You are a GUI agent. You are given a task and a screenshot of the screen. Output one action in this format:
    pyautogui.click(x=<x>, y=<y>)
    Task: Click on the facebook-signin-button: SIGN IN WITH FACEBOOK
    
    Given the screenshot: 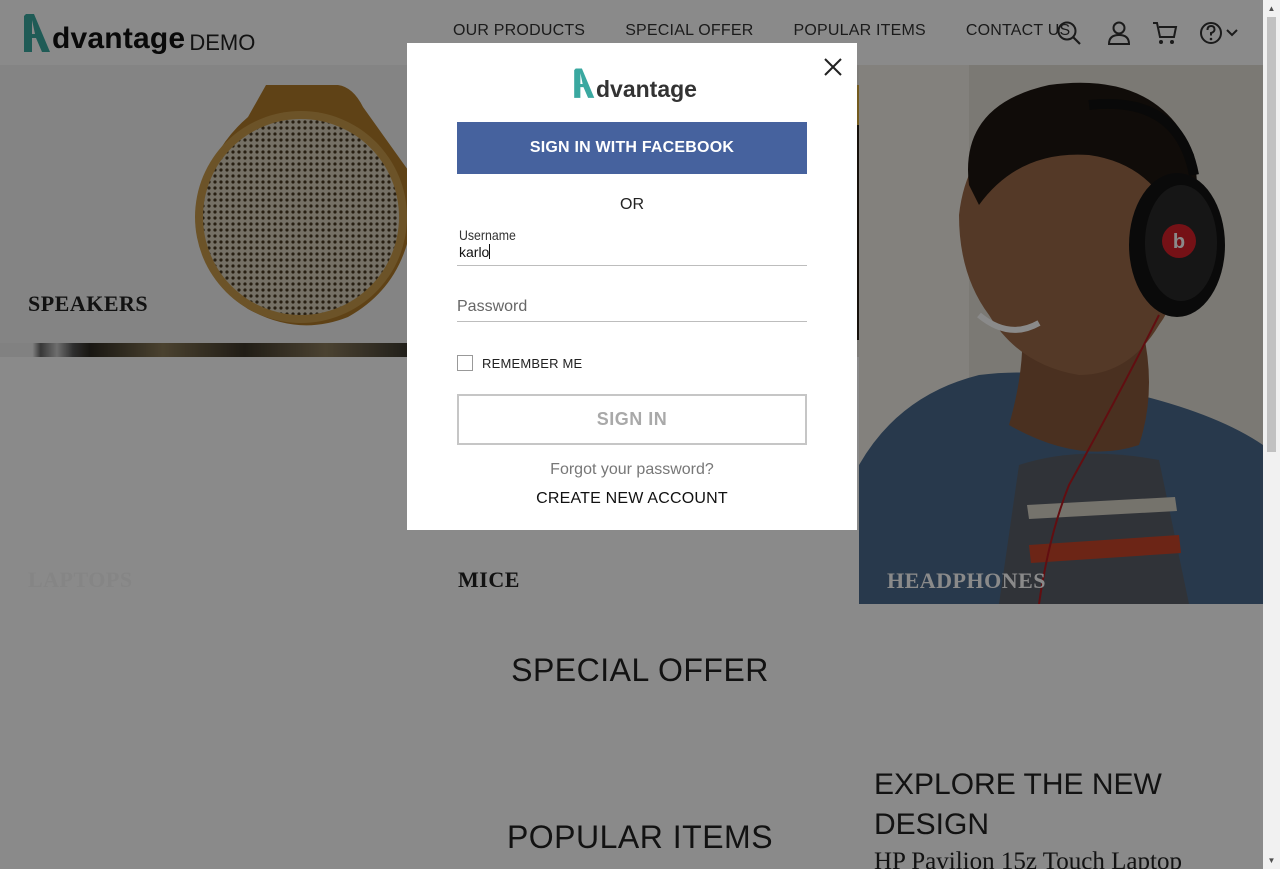 What is the action you would take?
    pyautogui.click(x=632, y=148)
    